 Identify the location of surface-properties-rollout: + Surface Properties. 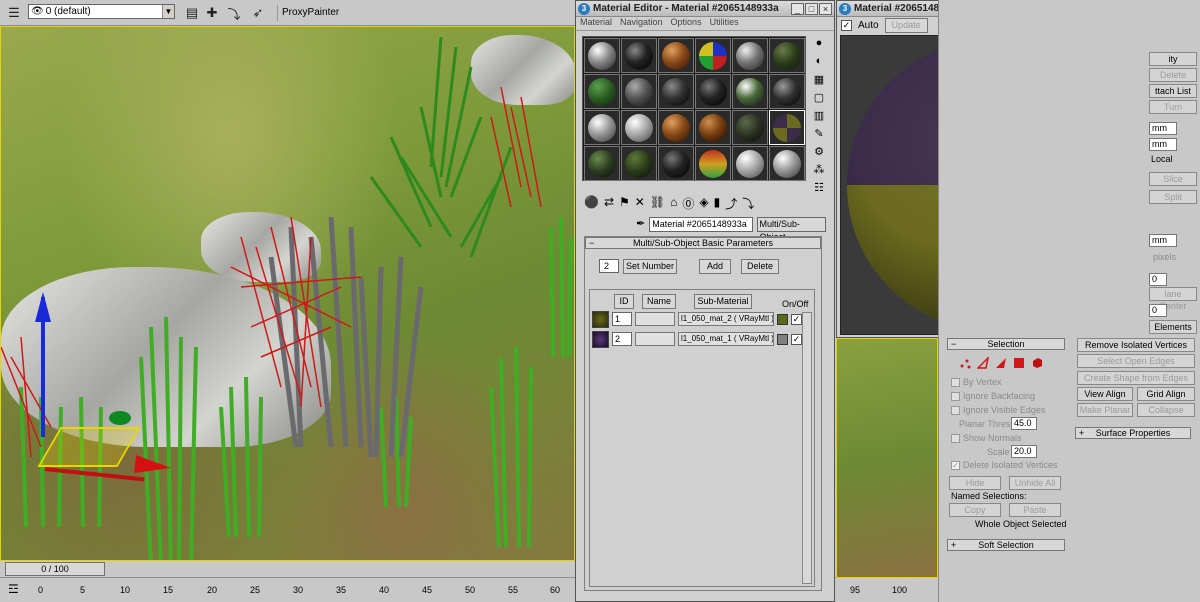
(1133, 433).